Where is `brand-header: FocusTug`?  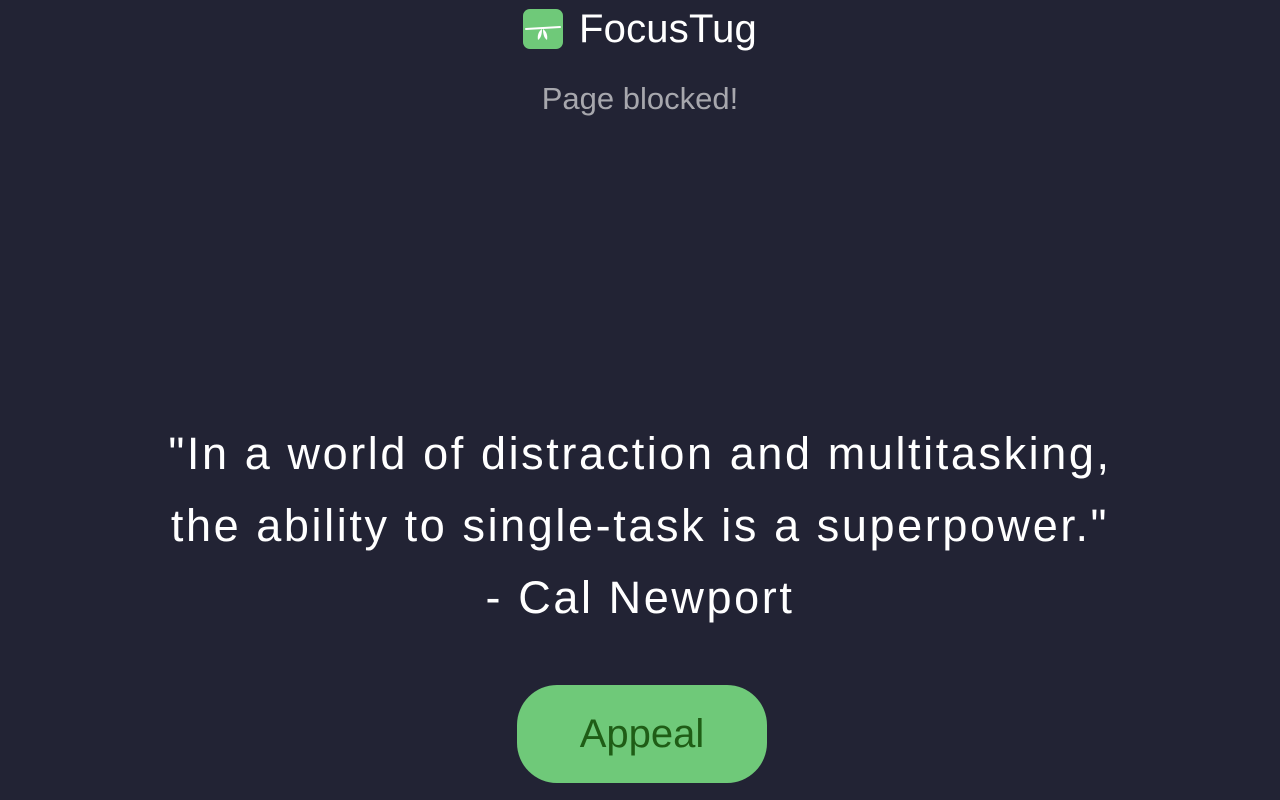 brand-header: FocusTug is located at coordinates (640, 29).